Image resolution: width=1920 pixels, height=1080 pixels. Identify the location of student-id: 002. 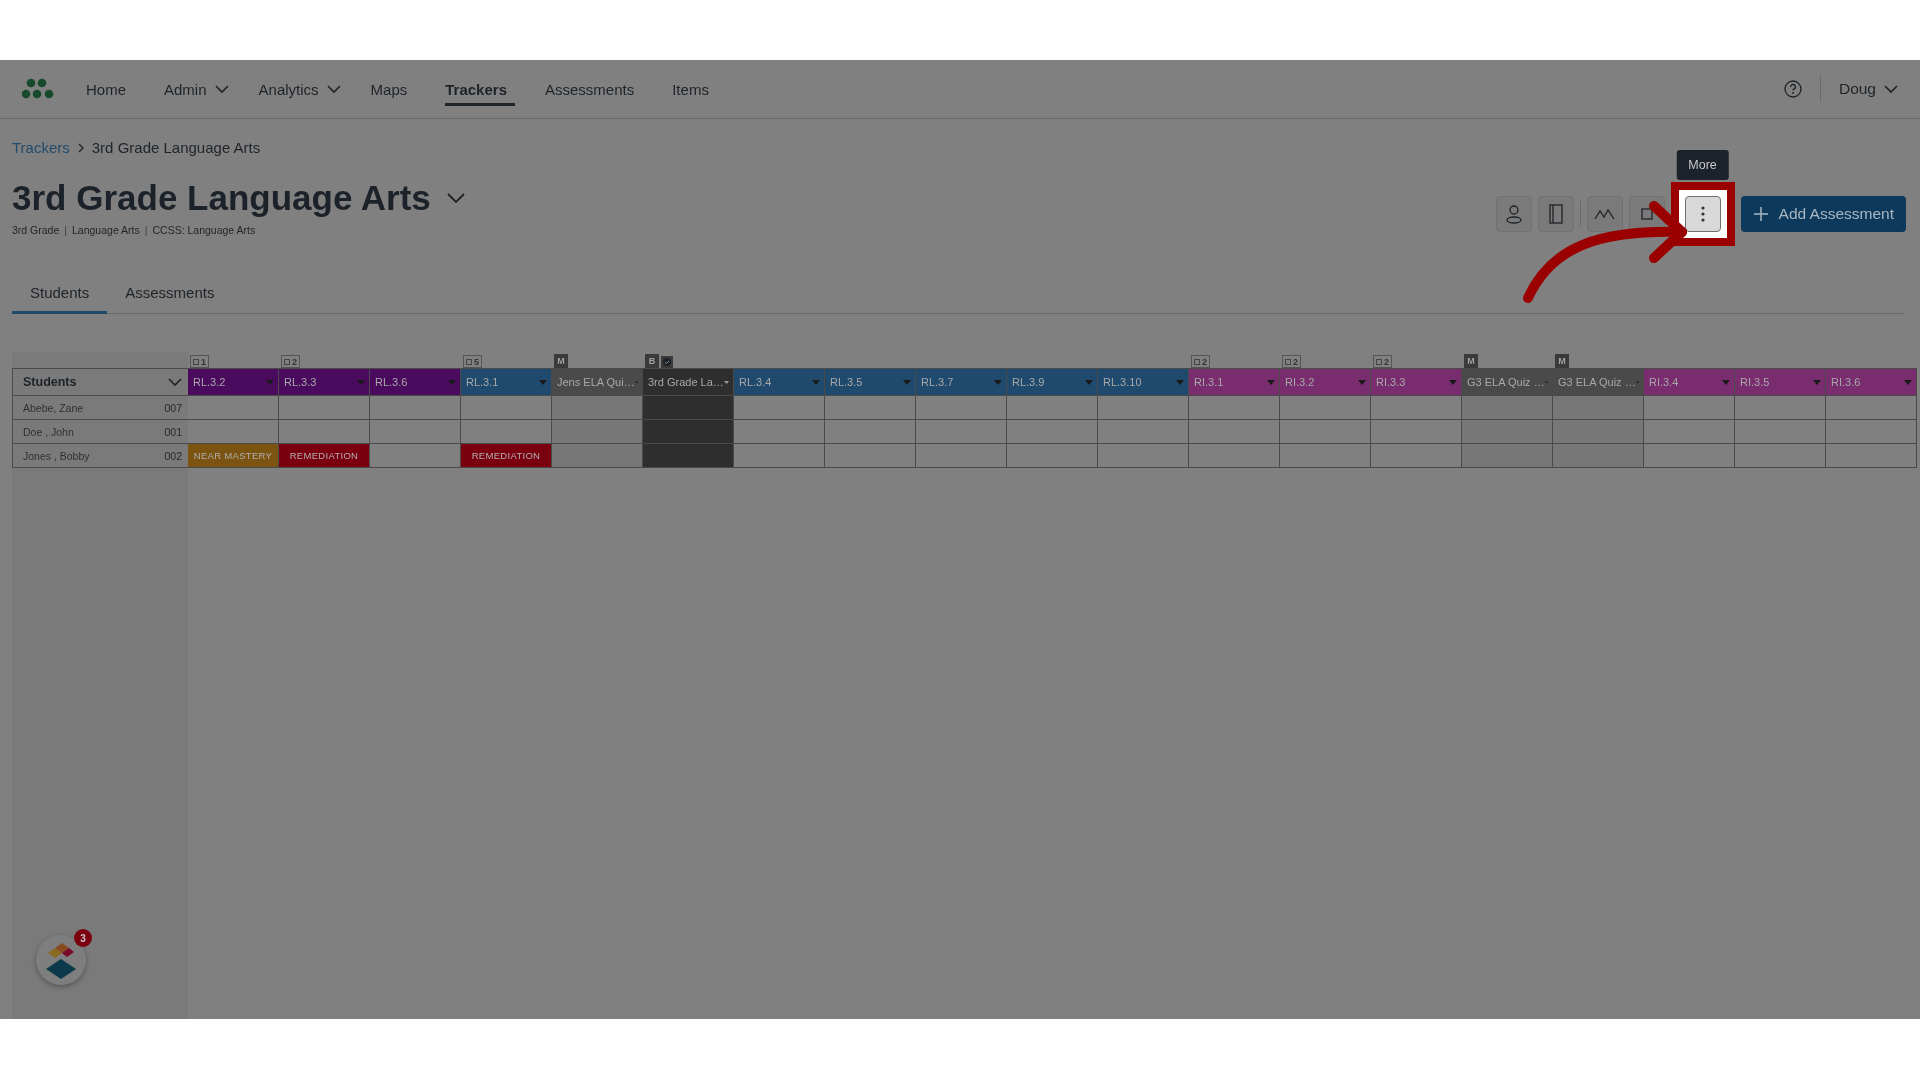
(173, 455).